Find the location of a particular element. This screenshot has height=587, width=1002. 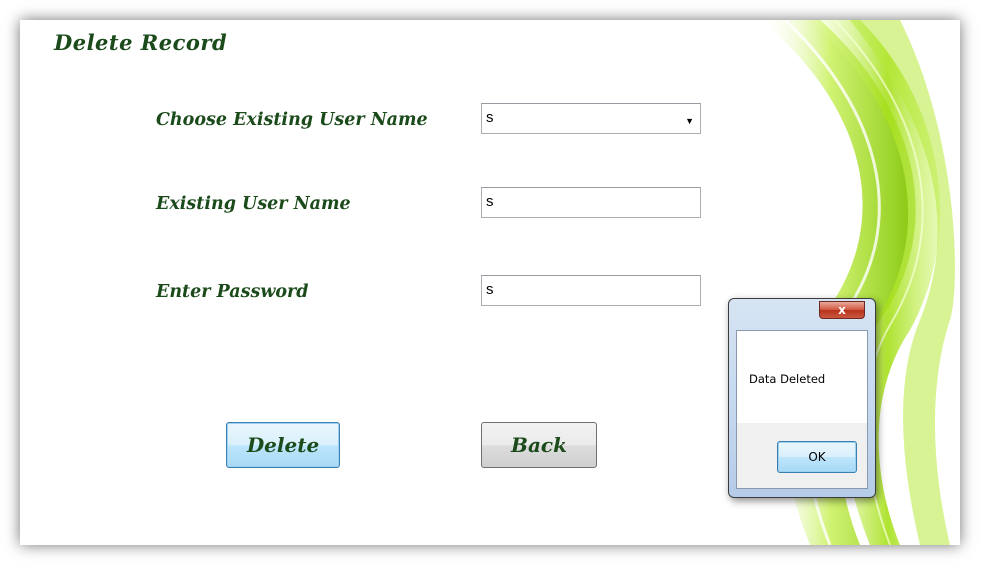

dialog-body: Data Deleted OK is located at coordinates (802, 409).